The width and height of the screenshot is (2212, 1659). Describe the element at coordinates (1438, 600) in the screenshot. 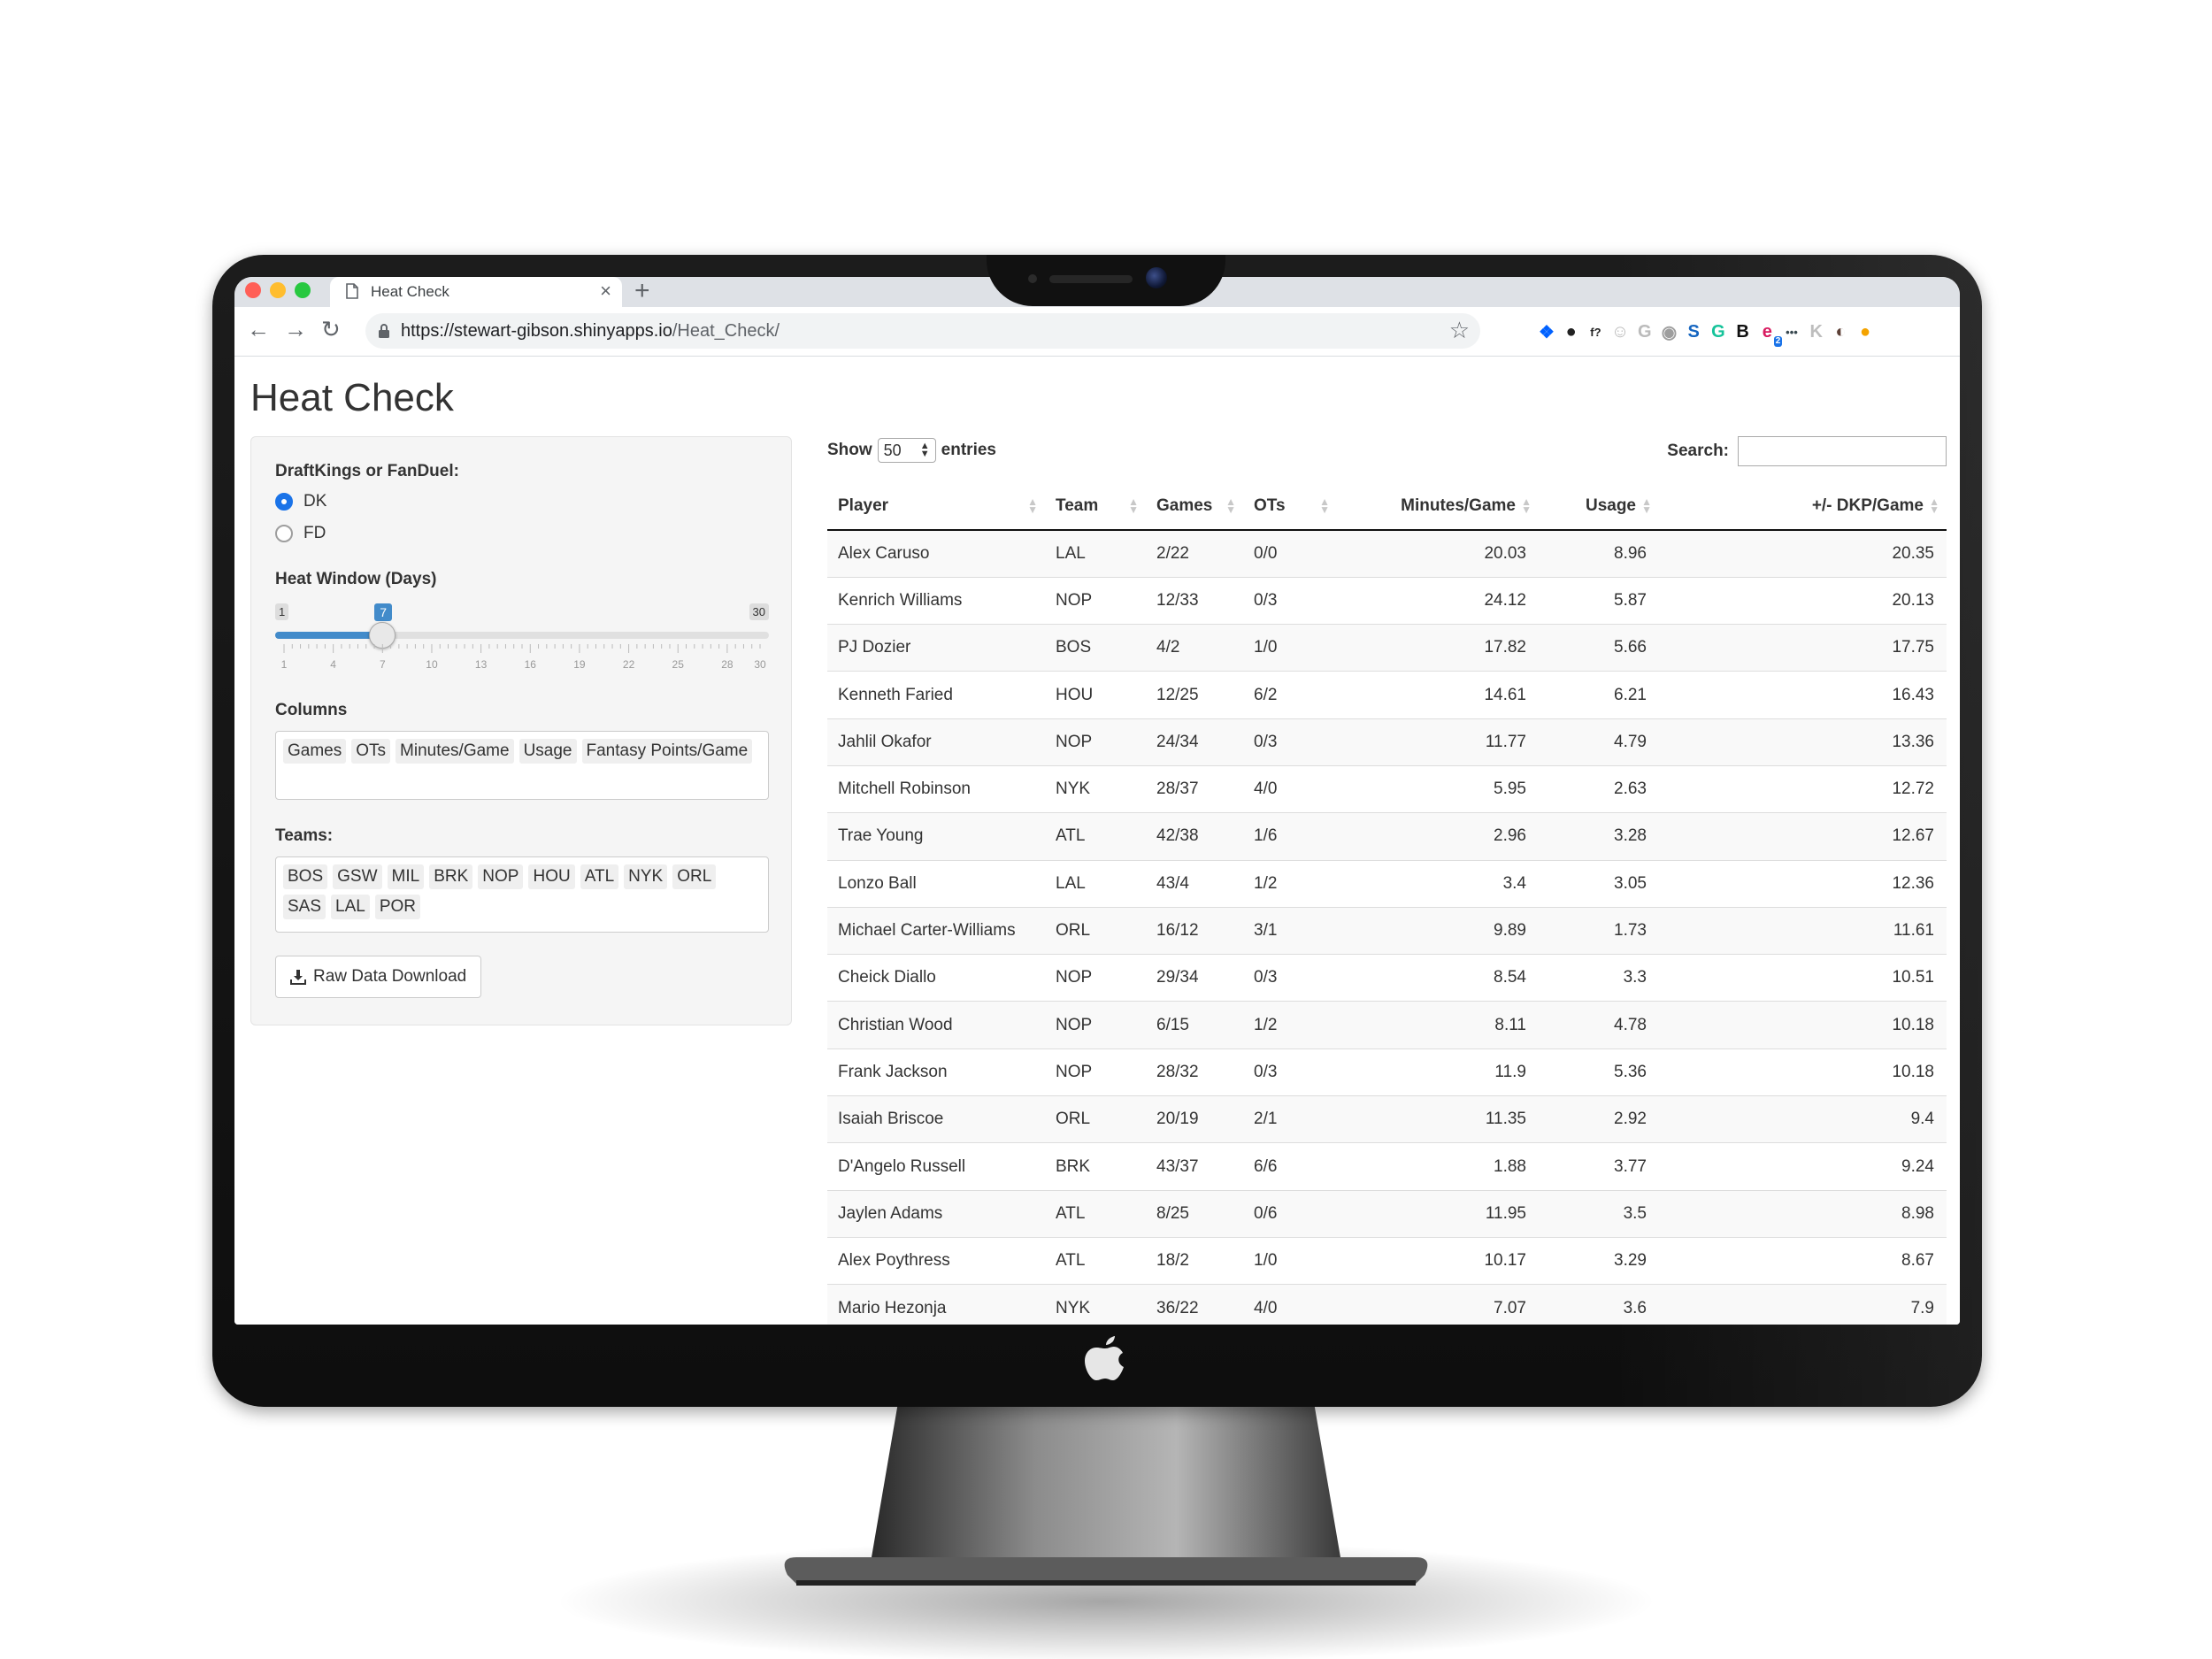

I see `cell-minutes-game: 24.12` at that location.